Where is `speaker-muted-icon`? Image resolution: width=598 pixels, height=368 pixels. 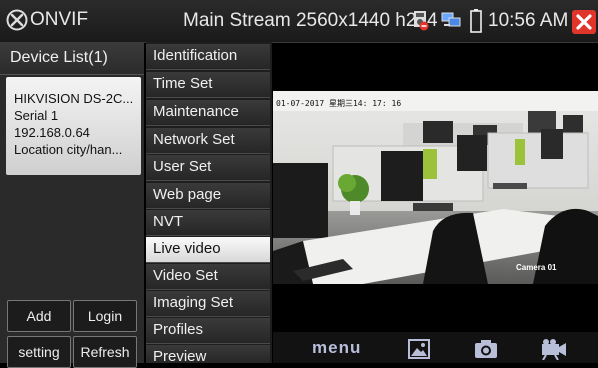 speaker-muted-icon is located at coordinates (420, 20).